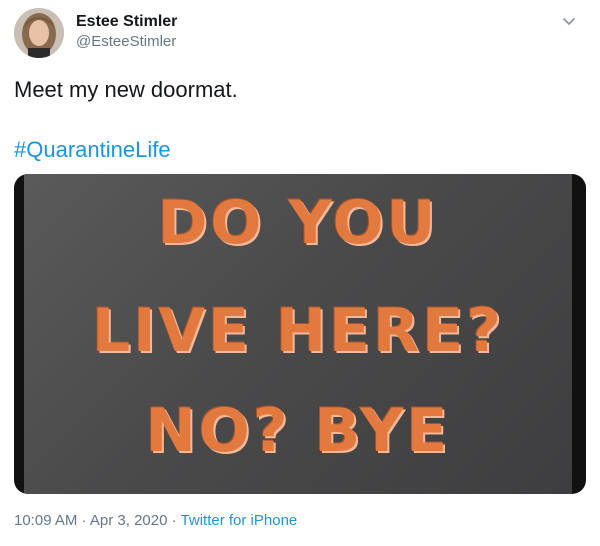 This screenshot has width=600, height=546. I want to click on avatar, so click(39, 33).